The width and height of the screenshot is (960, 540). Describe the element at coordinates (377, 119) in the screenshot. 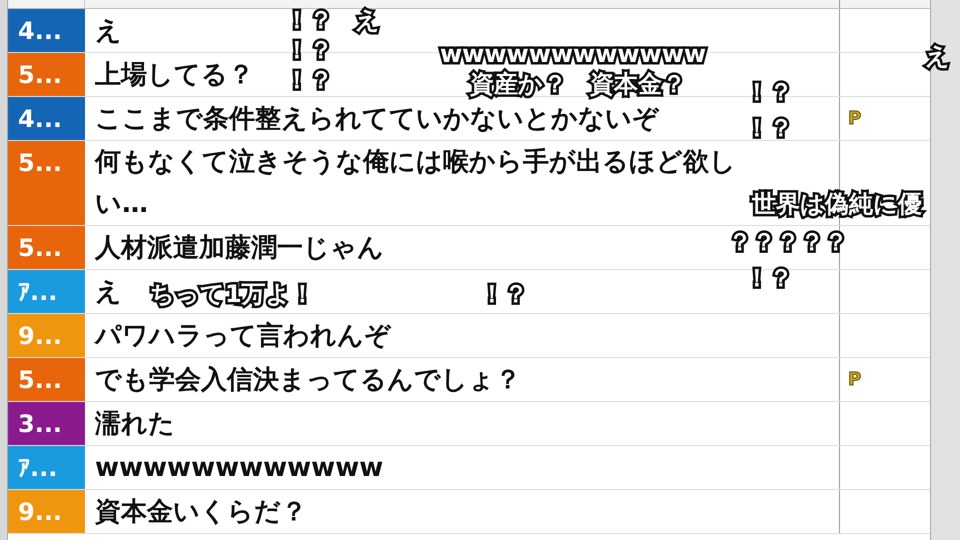

I see `comment-text: ここまで条件整えられてていかないとかないぞ` at that location.